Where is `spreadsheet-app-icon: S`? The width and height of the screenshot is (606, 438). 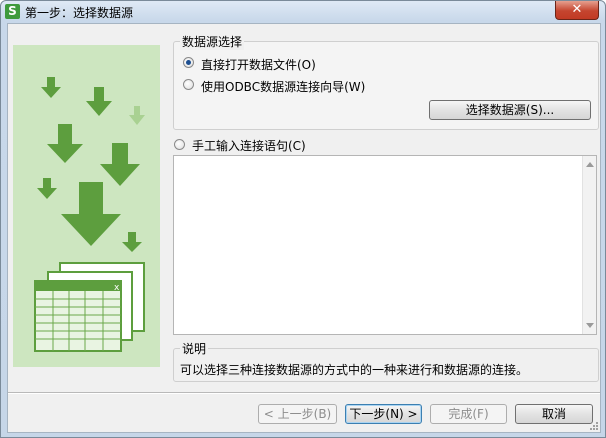
spreadsheet-app-icon: S is located at coordinates (12, 11).